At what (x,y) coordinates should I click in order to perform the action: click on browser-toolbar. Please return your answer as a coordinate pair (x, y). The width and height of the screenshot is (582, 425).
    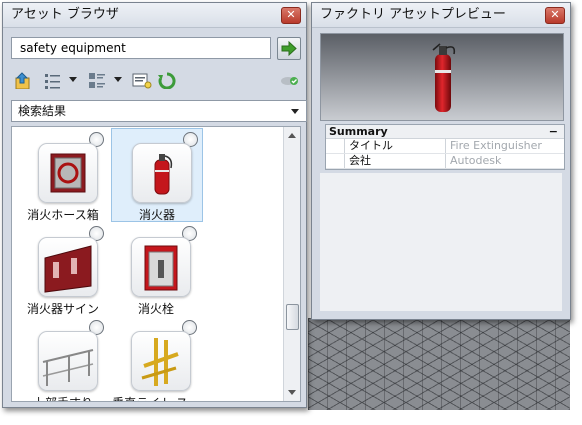
    Looking at the image, I should click on (157, 81).